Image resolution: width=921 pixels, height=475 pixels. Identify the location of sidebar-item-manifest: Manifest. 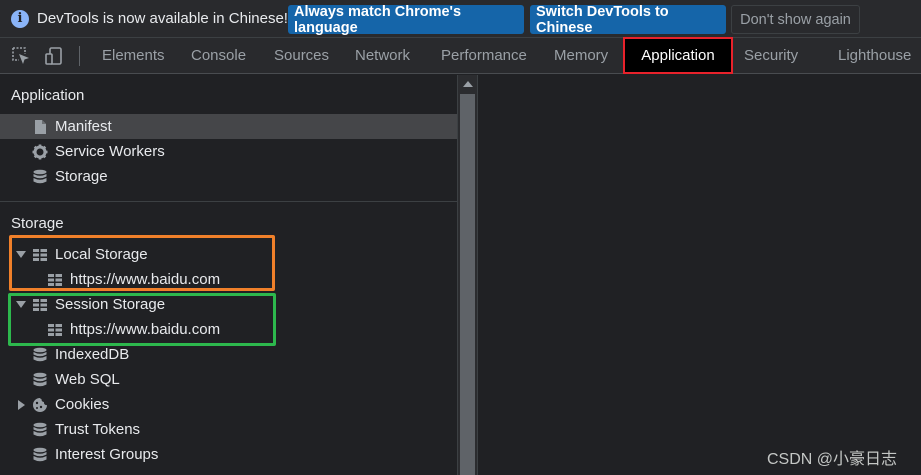
(228, 126).